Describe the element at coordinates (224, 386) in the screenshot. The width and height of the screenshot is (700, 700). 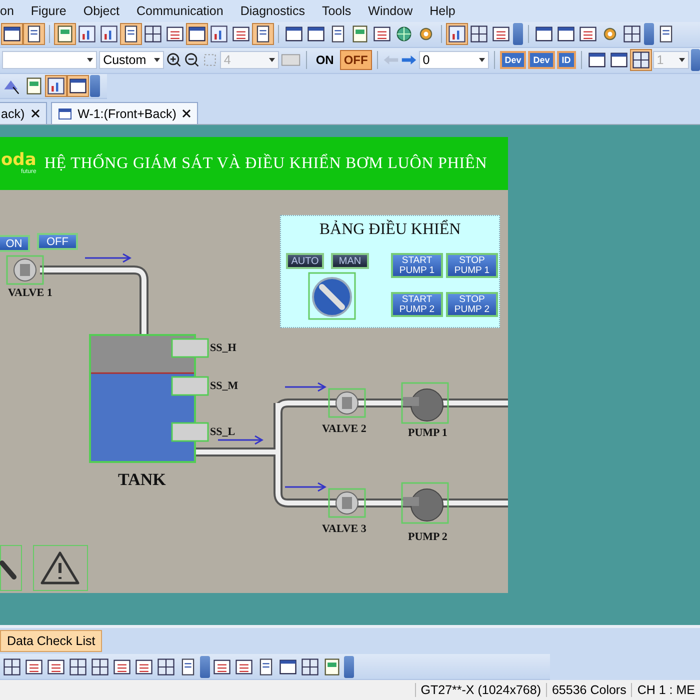
I see `sensor-label: SS_M` at that location.